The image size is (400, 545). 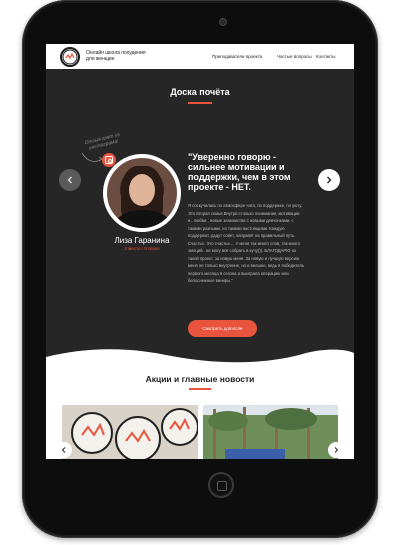 I want to click on news-title-underline, so click(x=200, y=389).